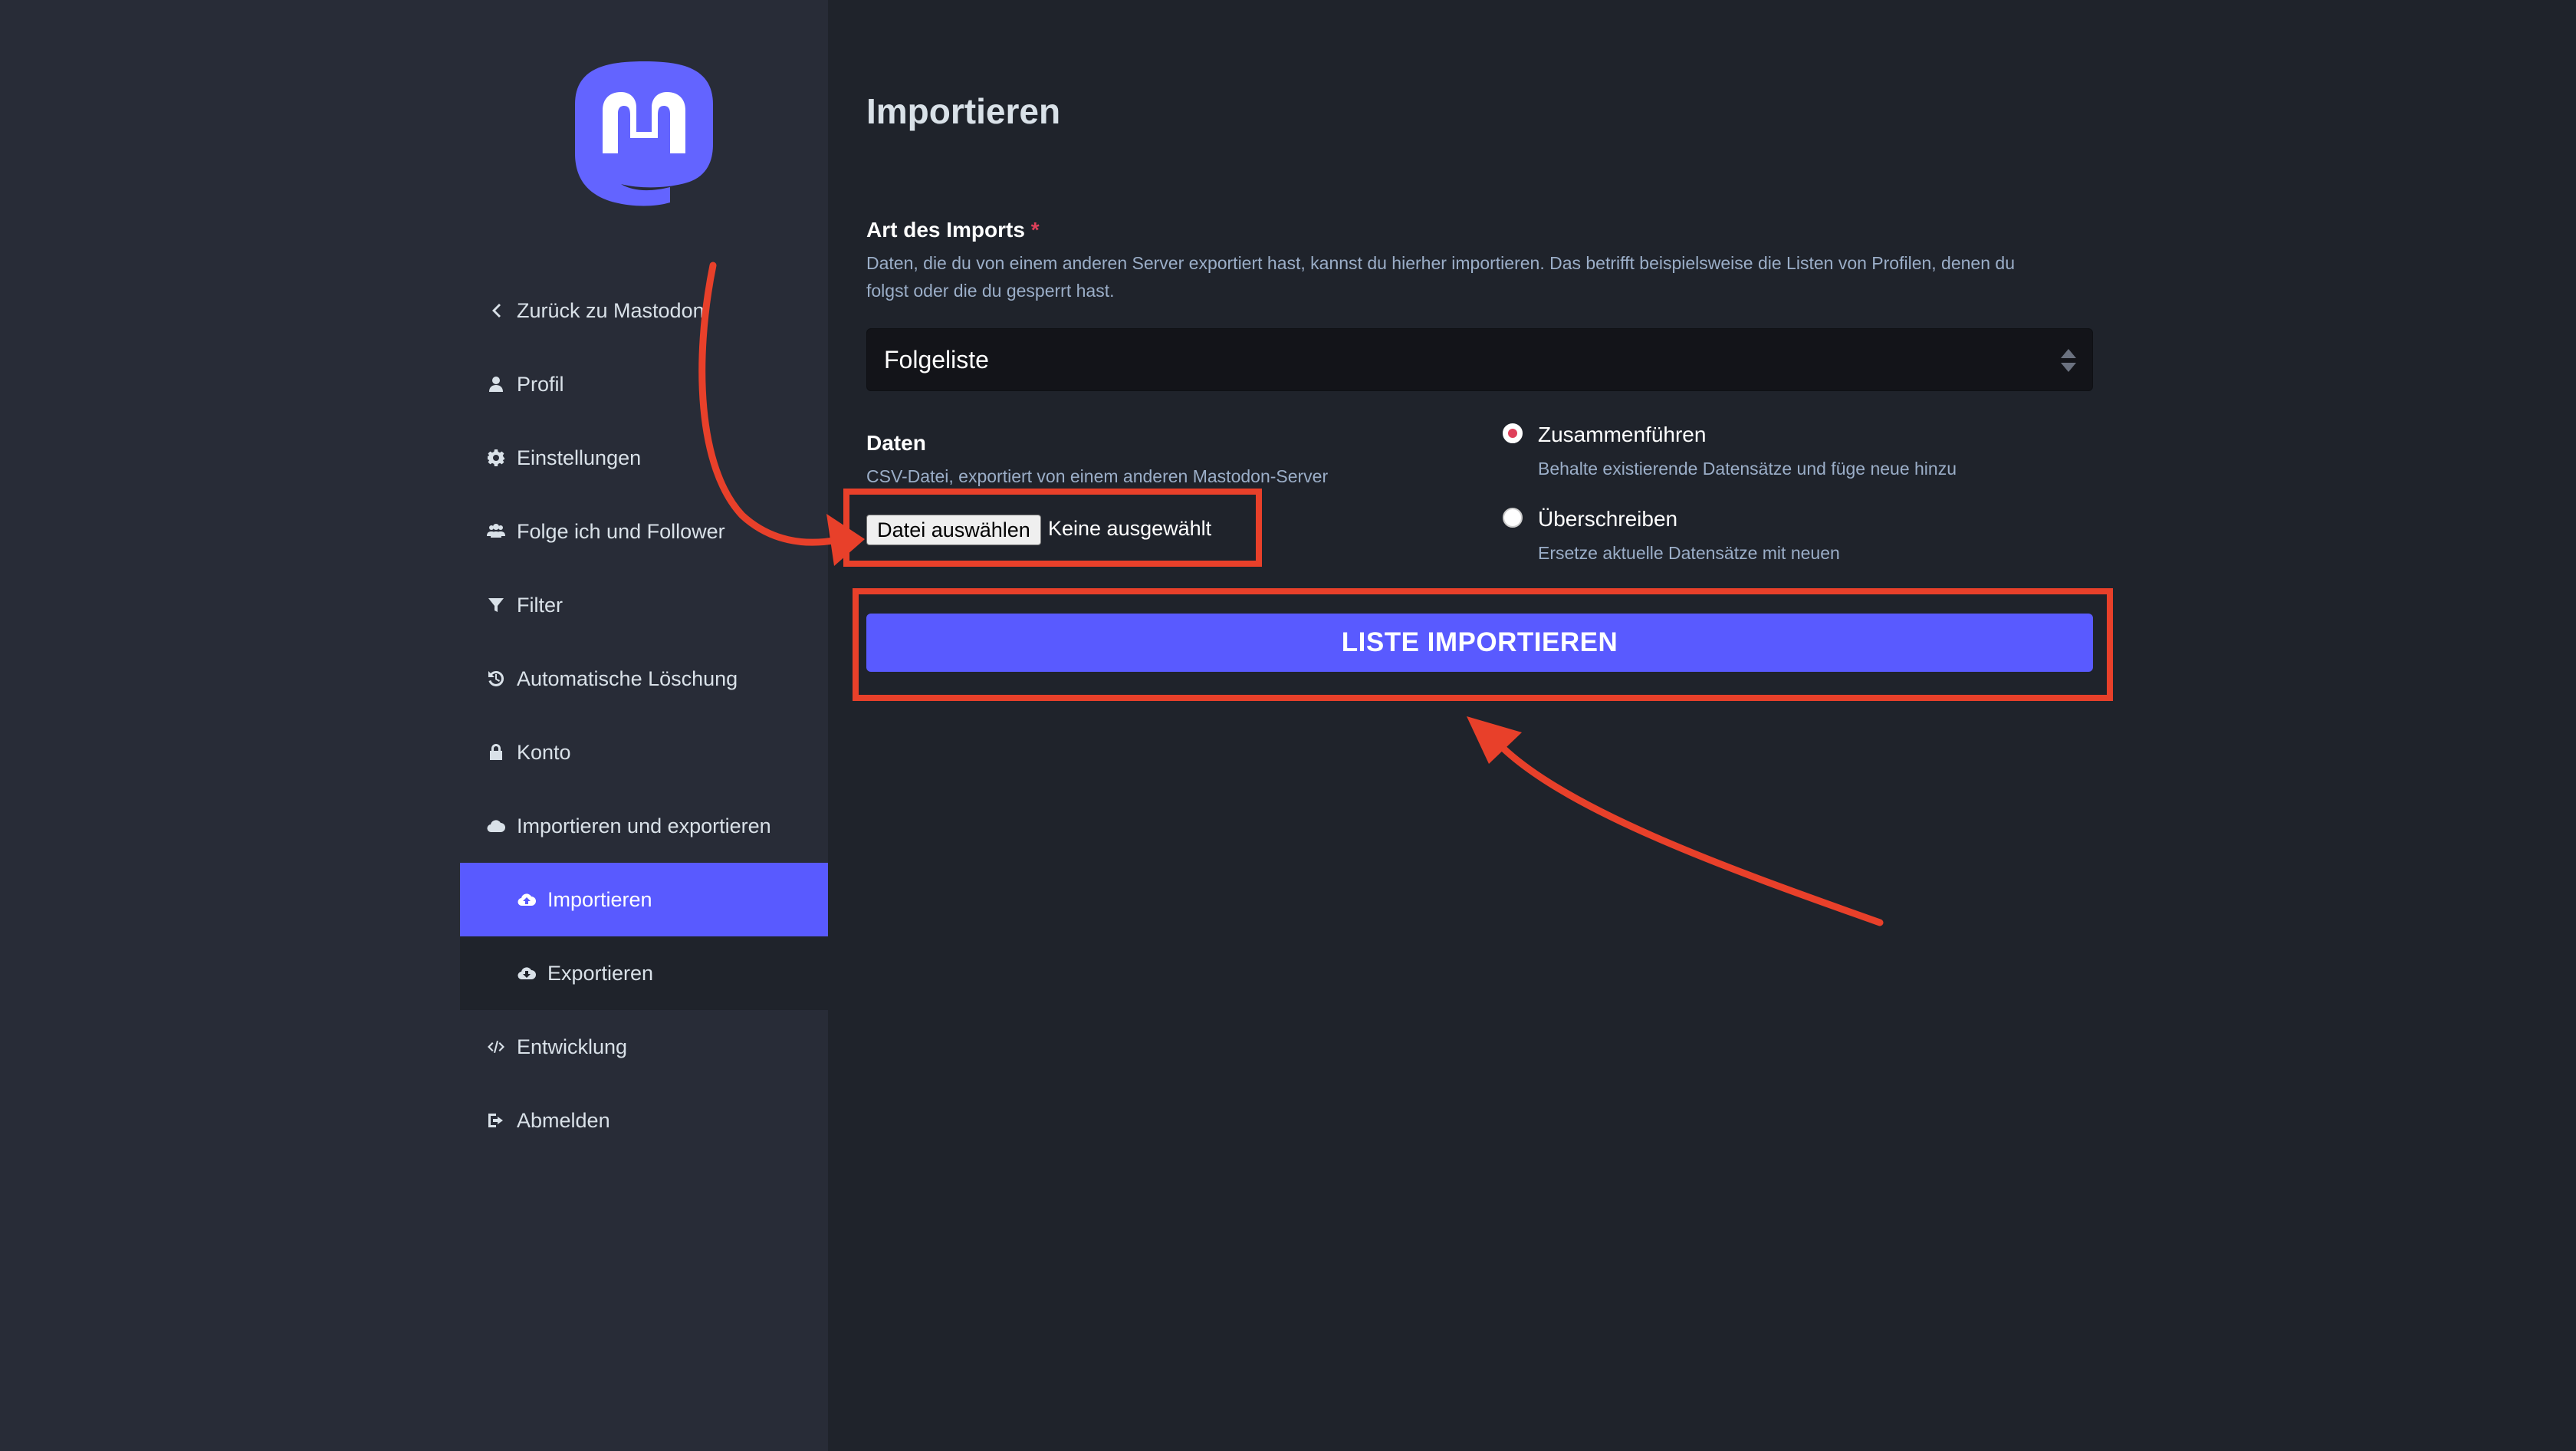 This screenshot has height=1451, width=2576. I want to click on import-list-button: LISTE IMPORTIEREN, so click(1480, 643).